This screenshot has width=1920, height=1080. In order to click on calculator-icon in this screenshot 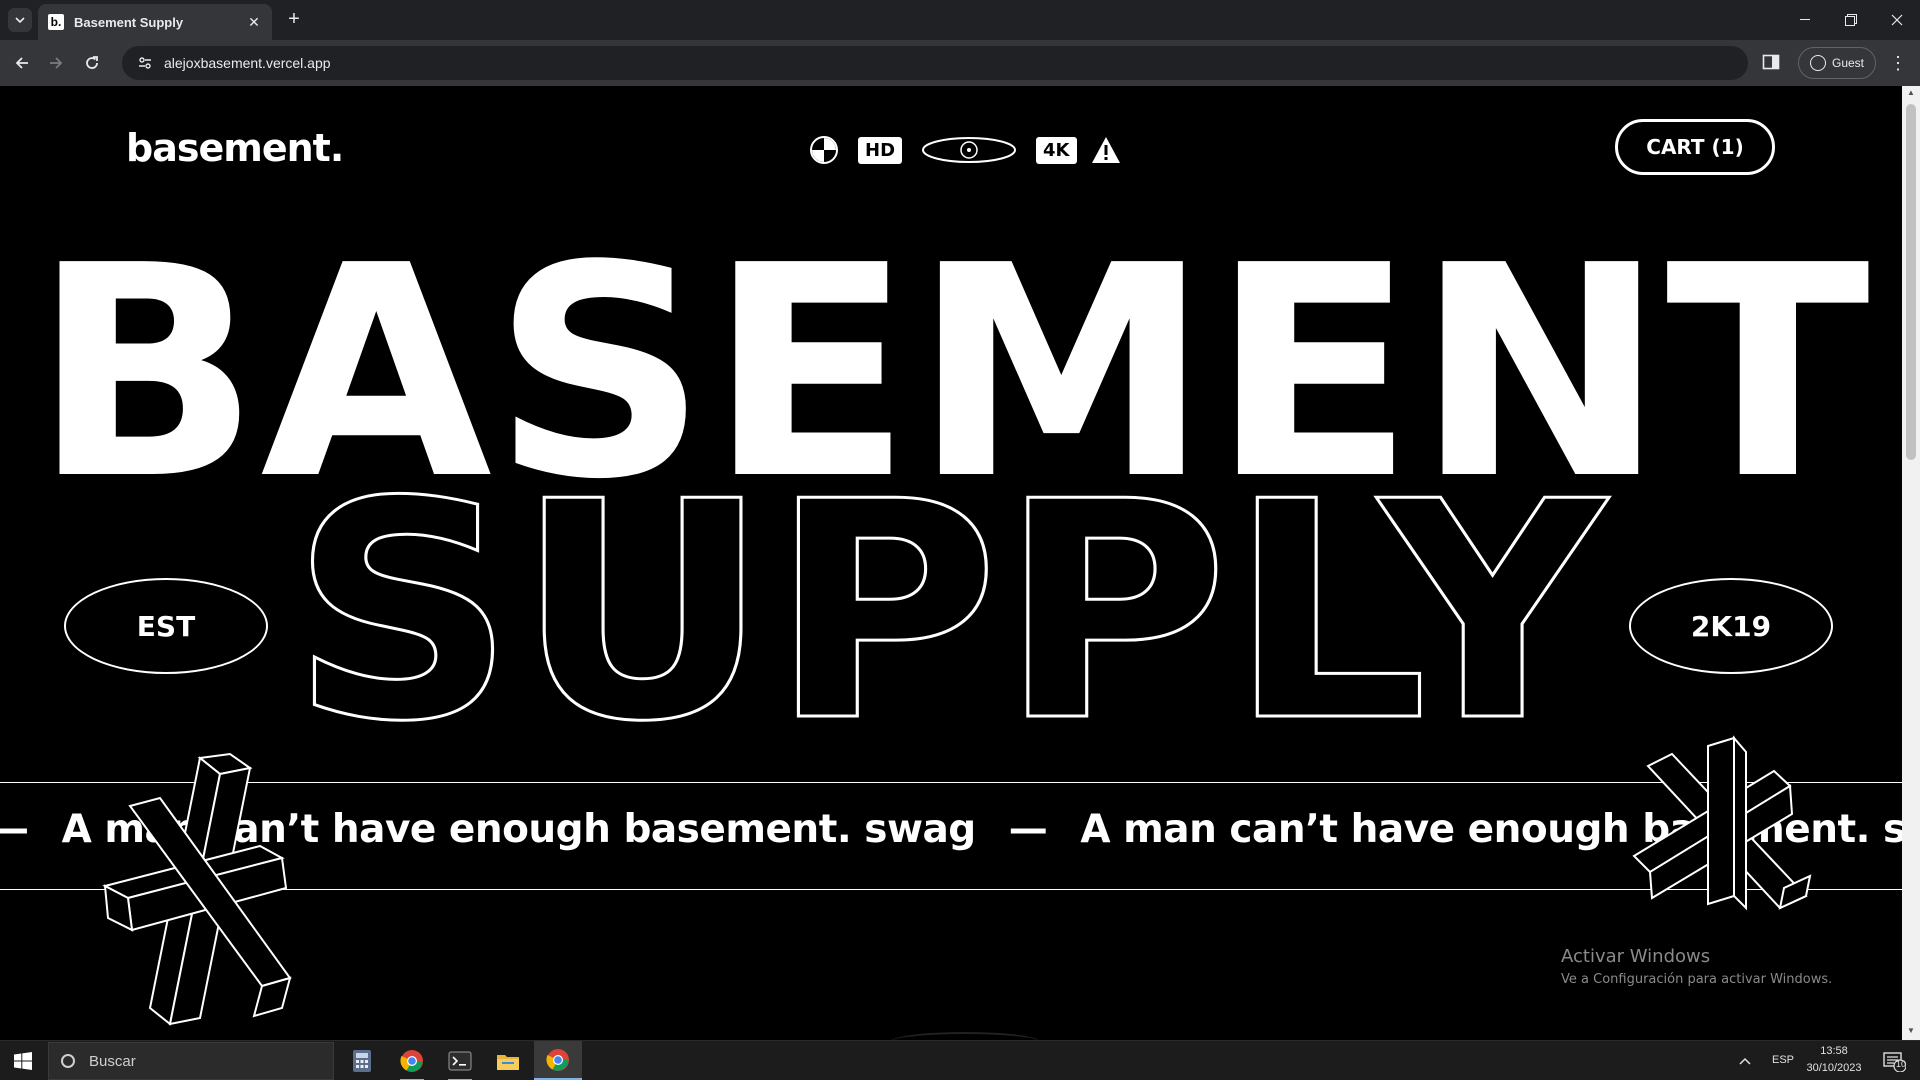, I will do `click(362, 1060)`.